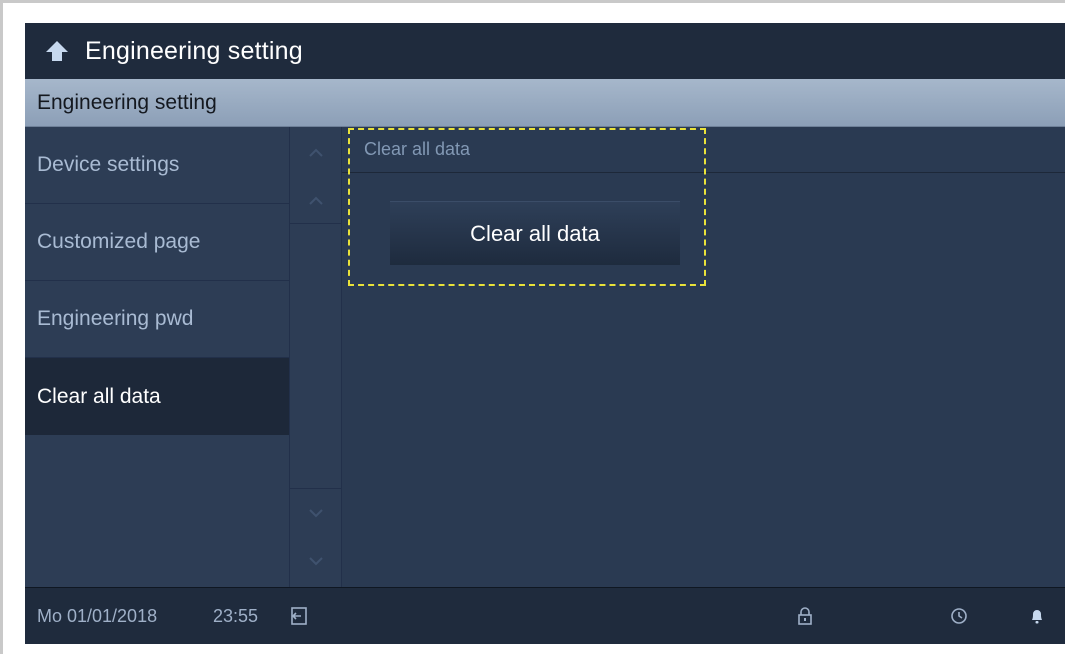 This screenshot has height=654, width=1065. I want to click on history-icon, so click(959, 616).